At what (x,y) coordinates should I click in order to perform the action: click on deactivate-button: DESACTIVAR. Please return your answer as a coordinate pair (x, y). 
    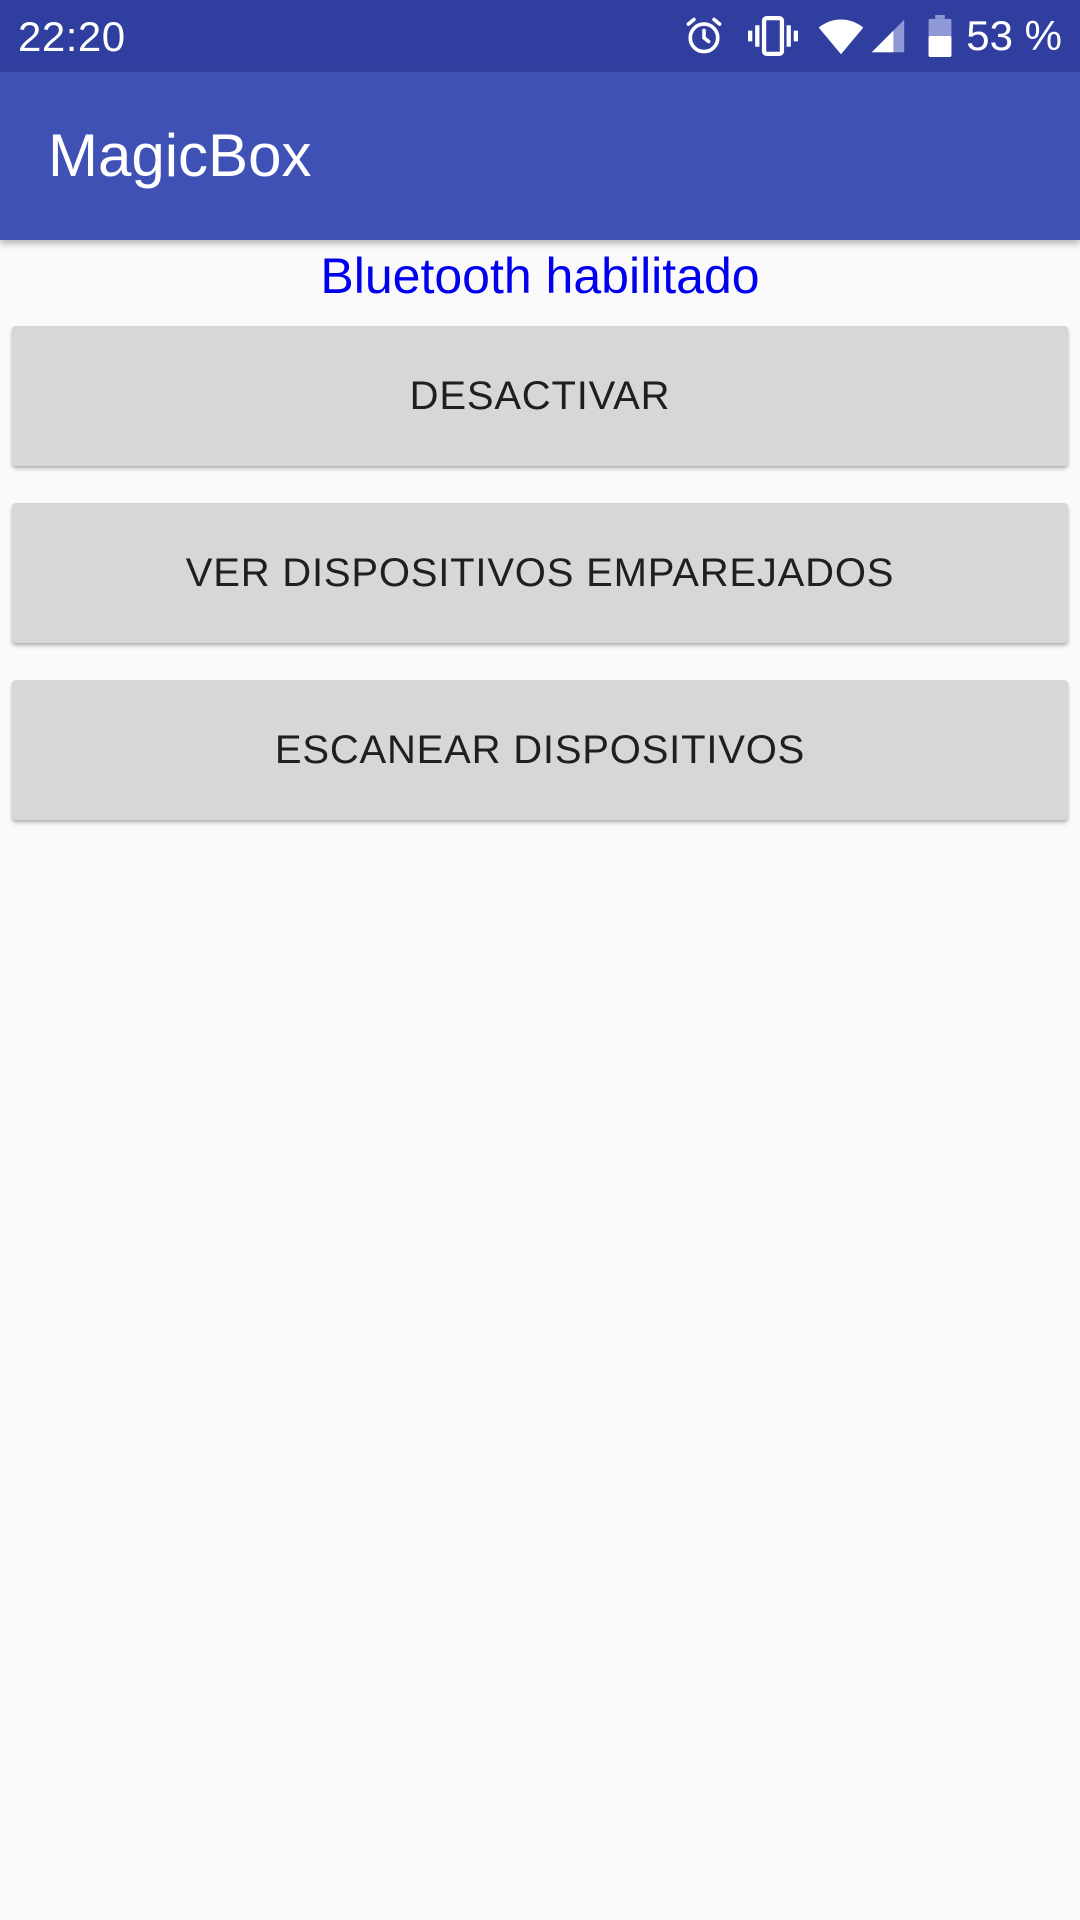
    Looking at the image, I should click on (540, 396).